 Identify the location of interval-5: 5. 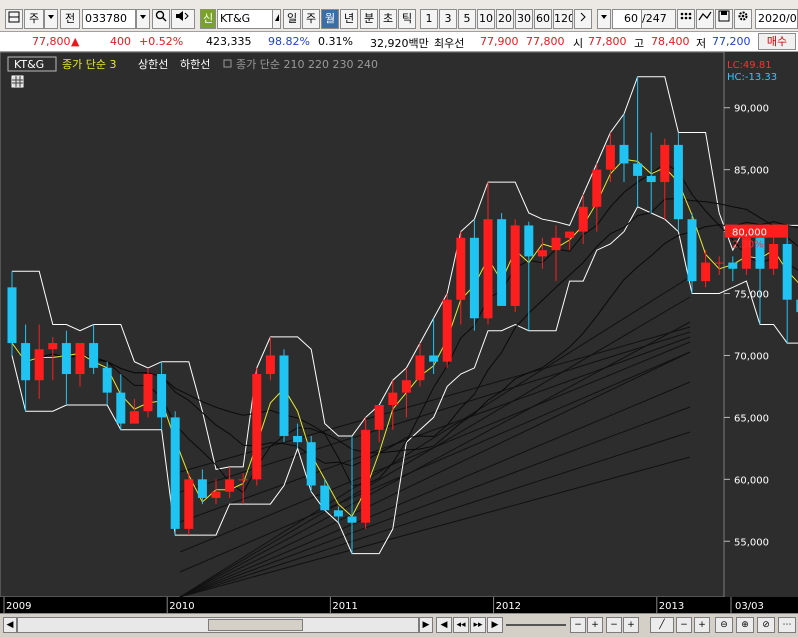
(467, 19).